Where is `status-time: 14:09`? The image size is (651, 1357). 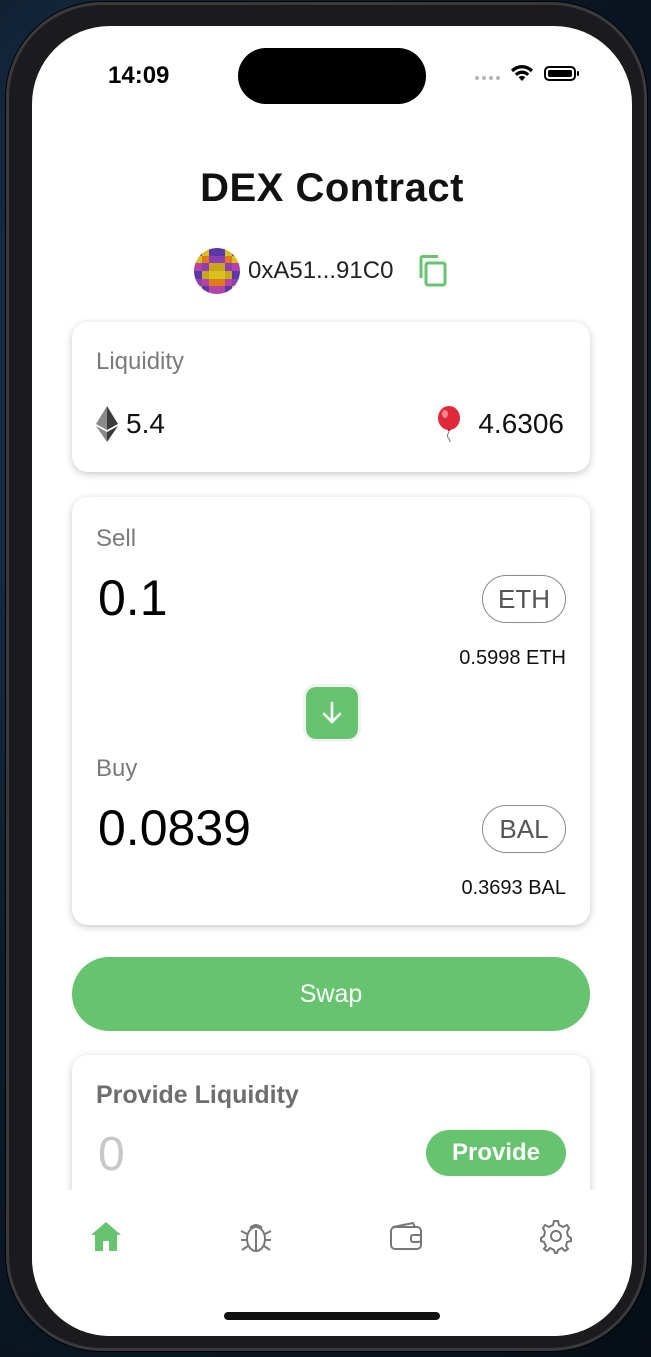
status-time: 14:09 is located at coordinates (139, 75).